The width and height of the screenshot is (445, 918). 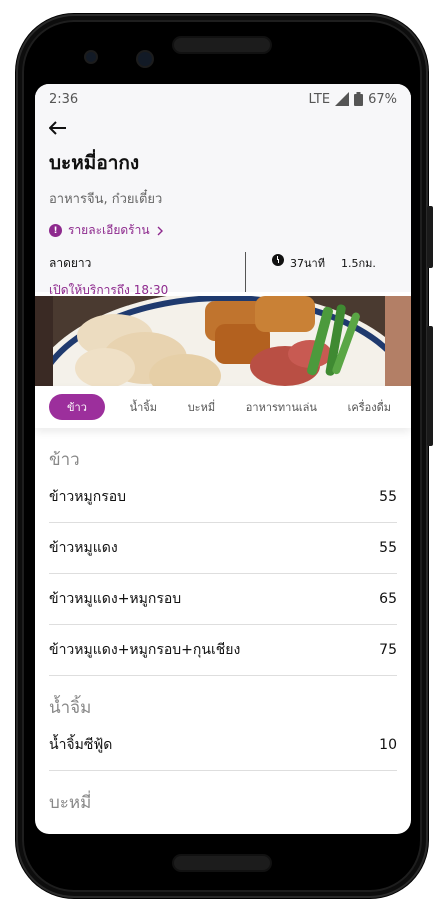 I want to click on restaurant-details-link: ! รายละเอียดร้าน, so click(x=223, y=230).